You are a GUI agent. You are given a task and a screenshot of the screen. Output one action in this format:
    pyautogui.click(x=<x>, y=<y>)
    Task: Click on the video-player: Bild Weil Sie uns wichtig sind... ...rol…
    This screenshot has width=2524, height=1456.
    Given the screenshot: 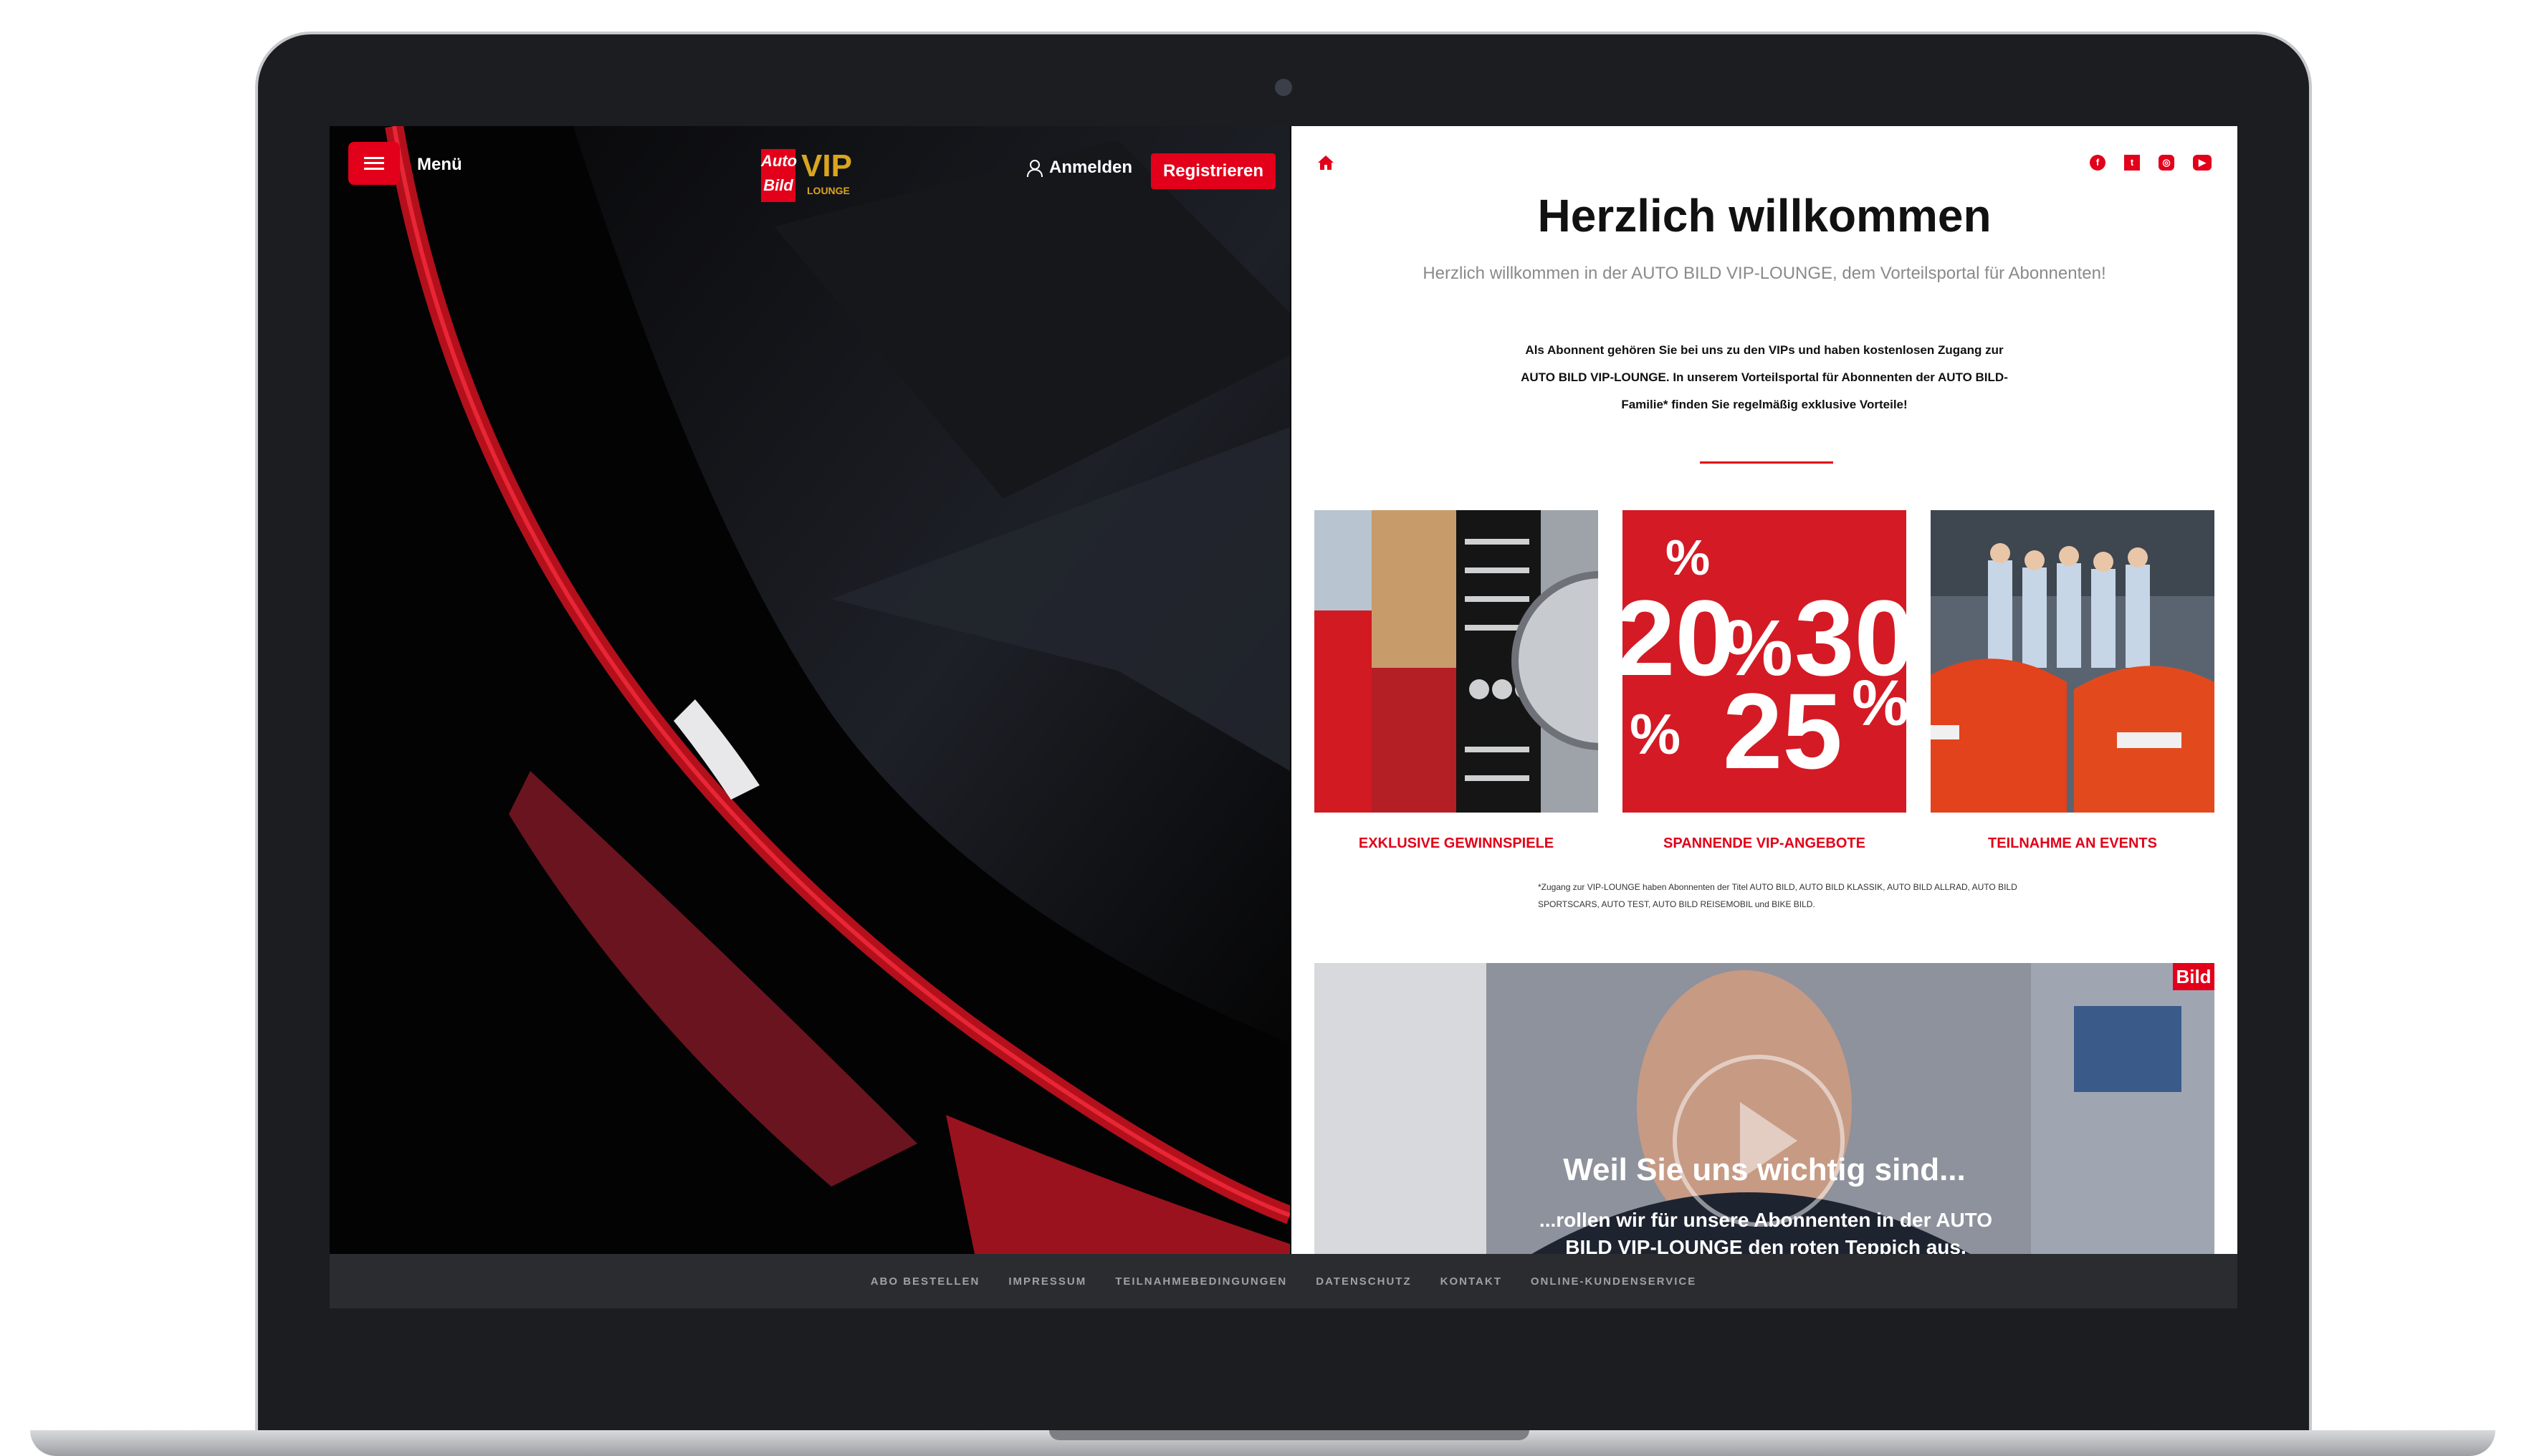 What is the action you would take?
    pyautogui.click(x=1764, y=1108)
    